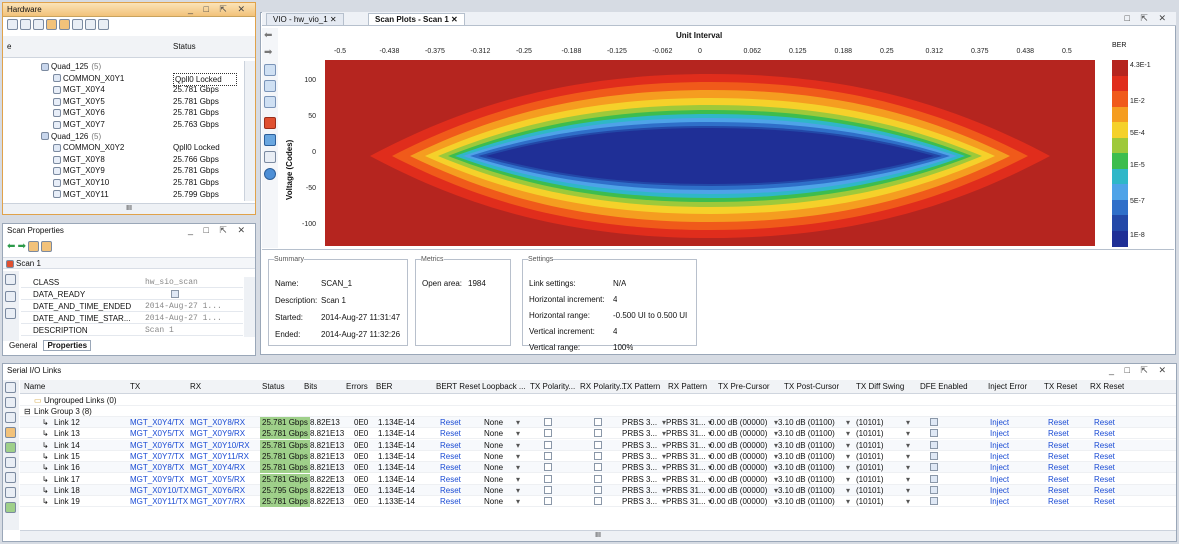  Describe the element at coordinates (10, 432) in the screenshot. I see `create-link-icon` at that location.